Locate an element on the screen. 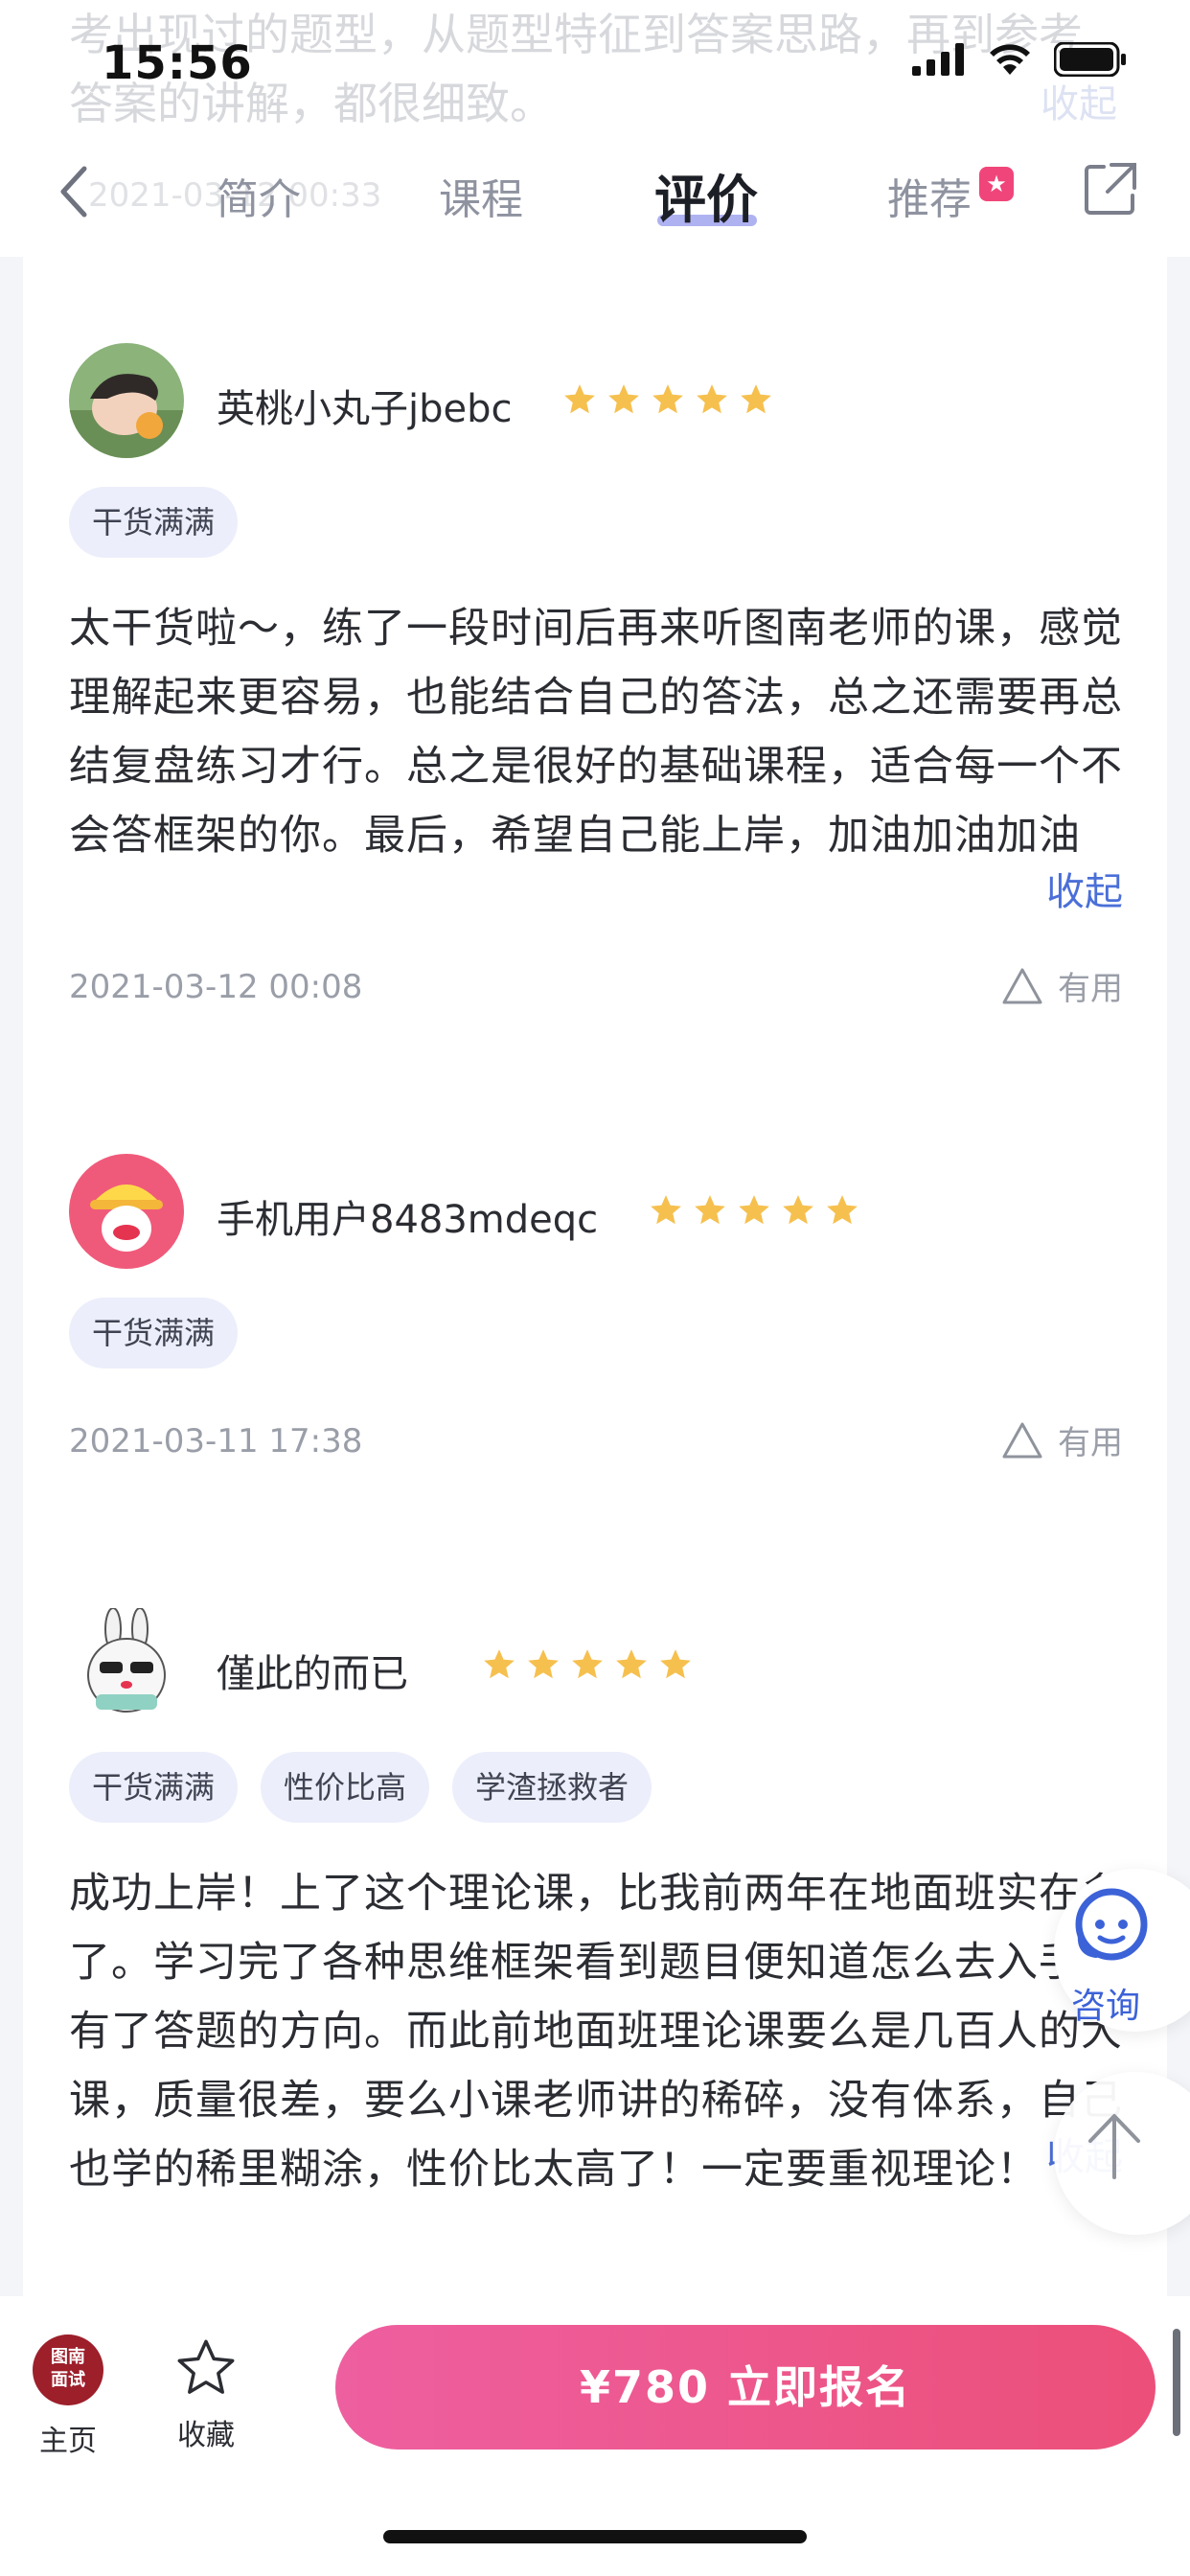 The image size is (1190, 2576). review-item: 手机用户8483mdeqc 干货满满 2021-03-11 17:38 有用 is located at coordinates (596, 1326).